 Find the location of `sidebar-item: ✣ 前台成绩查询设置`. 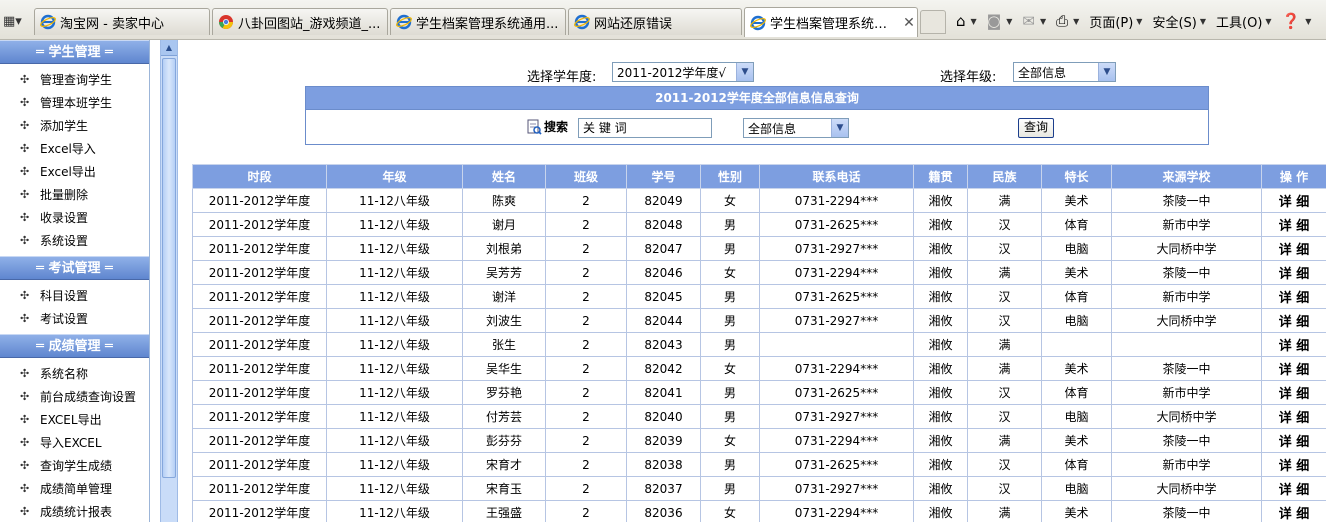

sidebar-item: ✣ 前台成绩查询设置 is located at coordinates (74, 396).